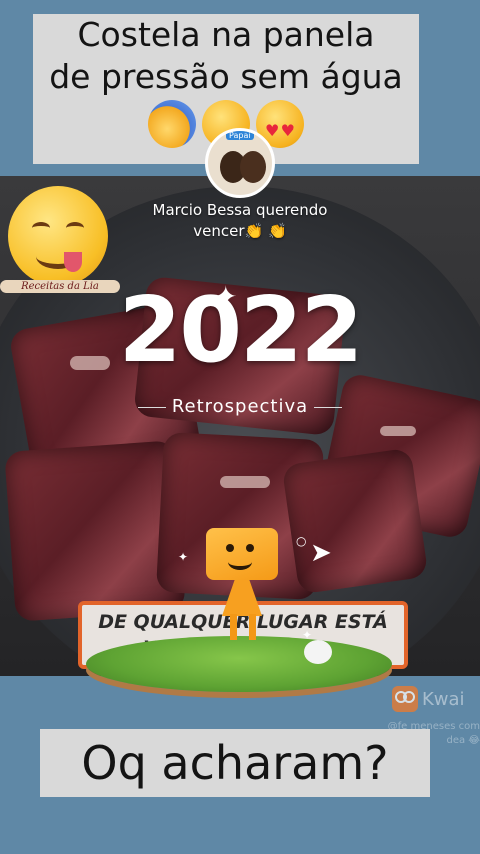  I want to click on mascot-head-icon, so click(242, 554).